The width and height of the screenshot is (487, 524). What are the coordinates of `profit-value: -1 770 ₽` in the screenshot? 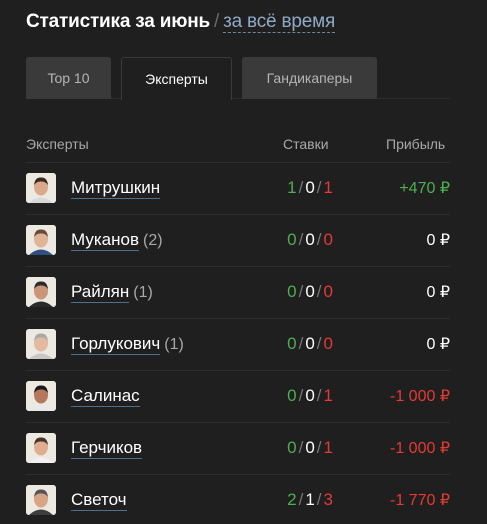 It's located at (420, 500).